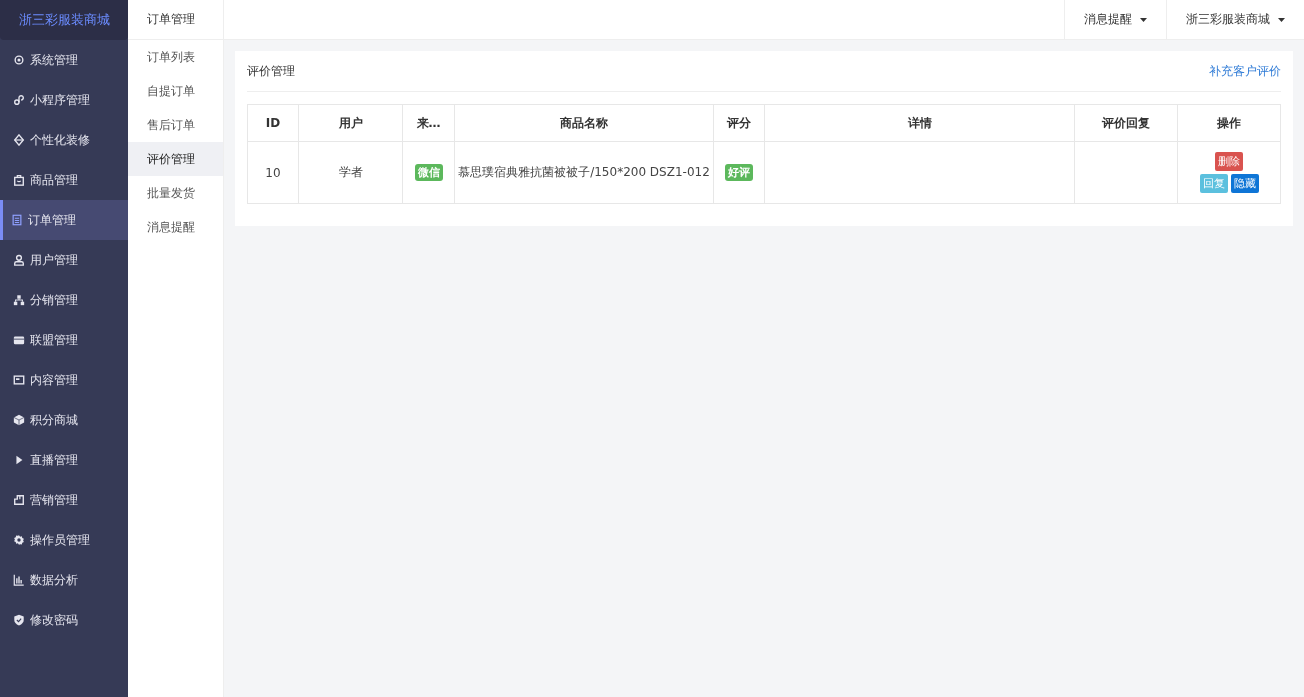  Describe the element at coordinates (64, 100) in the screenshot. I see `sidebar-item: 小程序管理` at that location.